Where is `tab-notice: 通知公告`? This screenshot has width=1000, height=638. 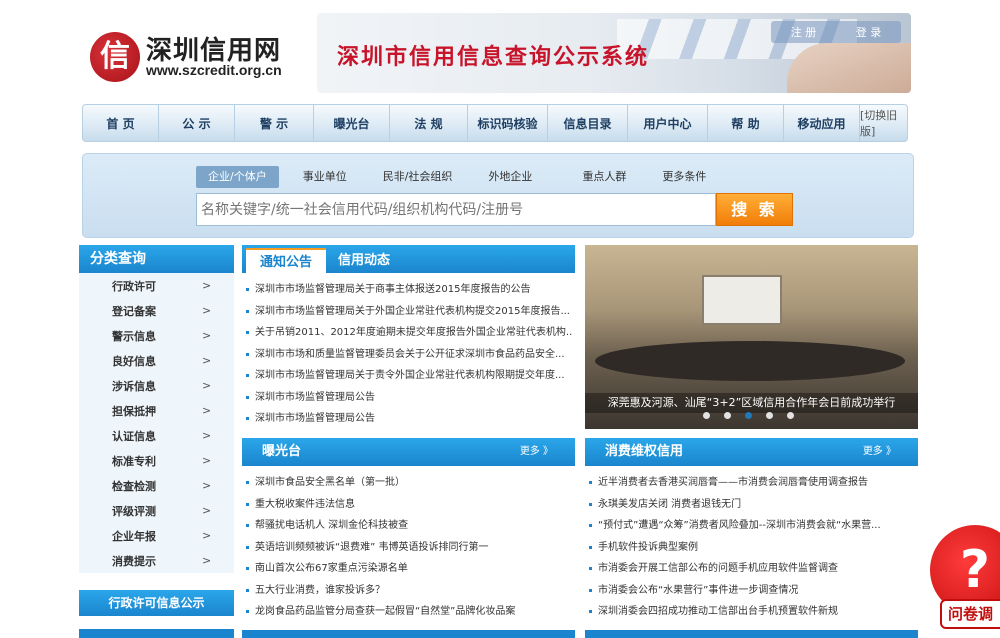 tab-notice: 通知公告 is located at coordinates (286, 260).